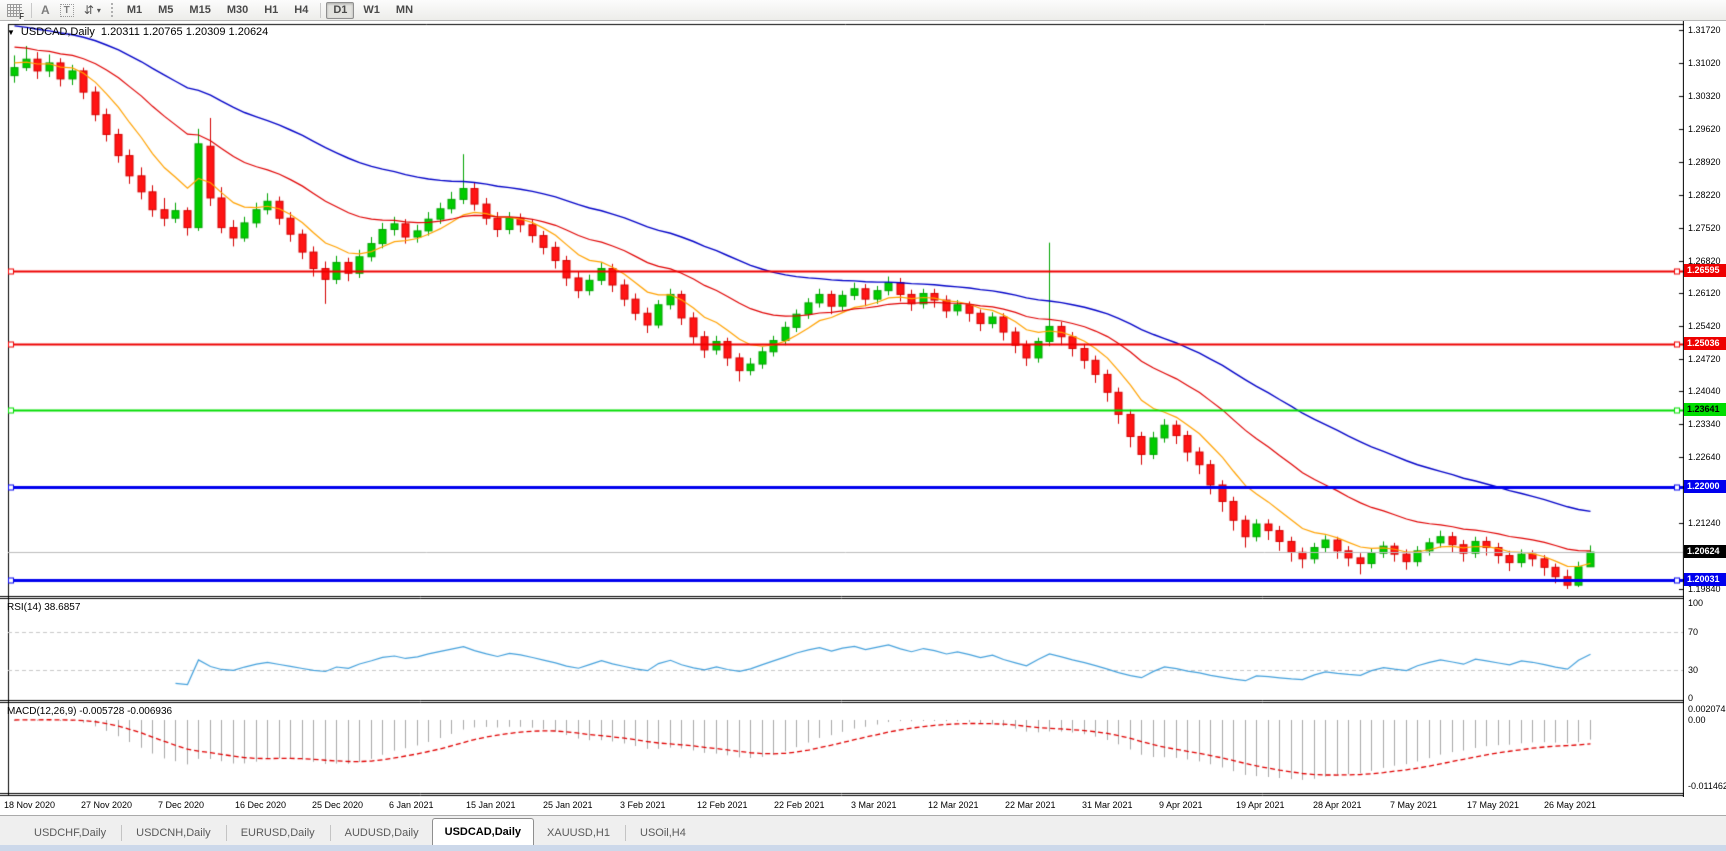  What do you see at coordinates (1704, 523) in the screenshot?
I see `price-tick-label: 1.21240` at bounding box center [1704, 523].